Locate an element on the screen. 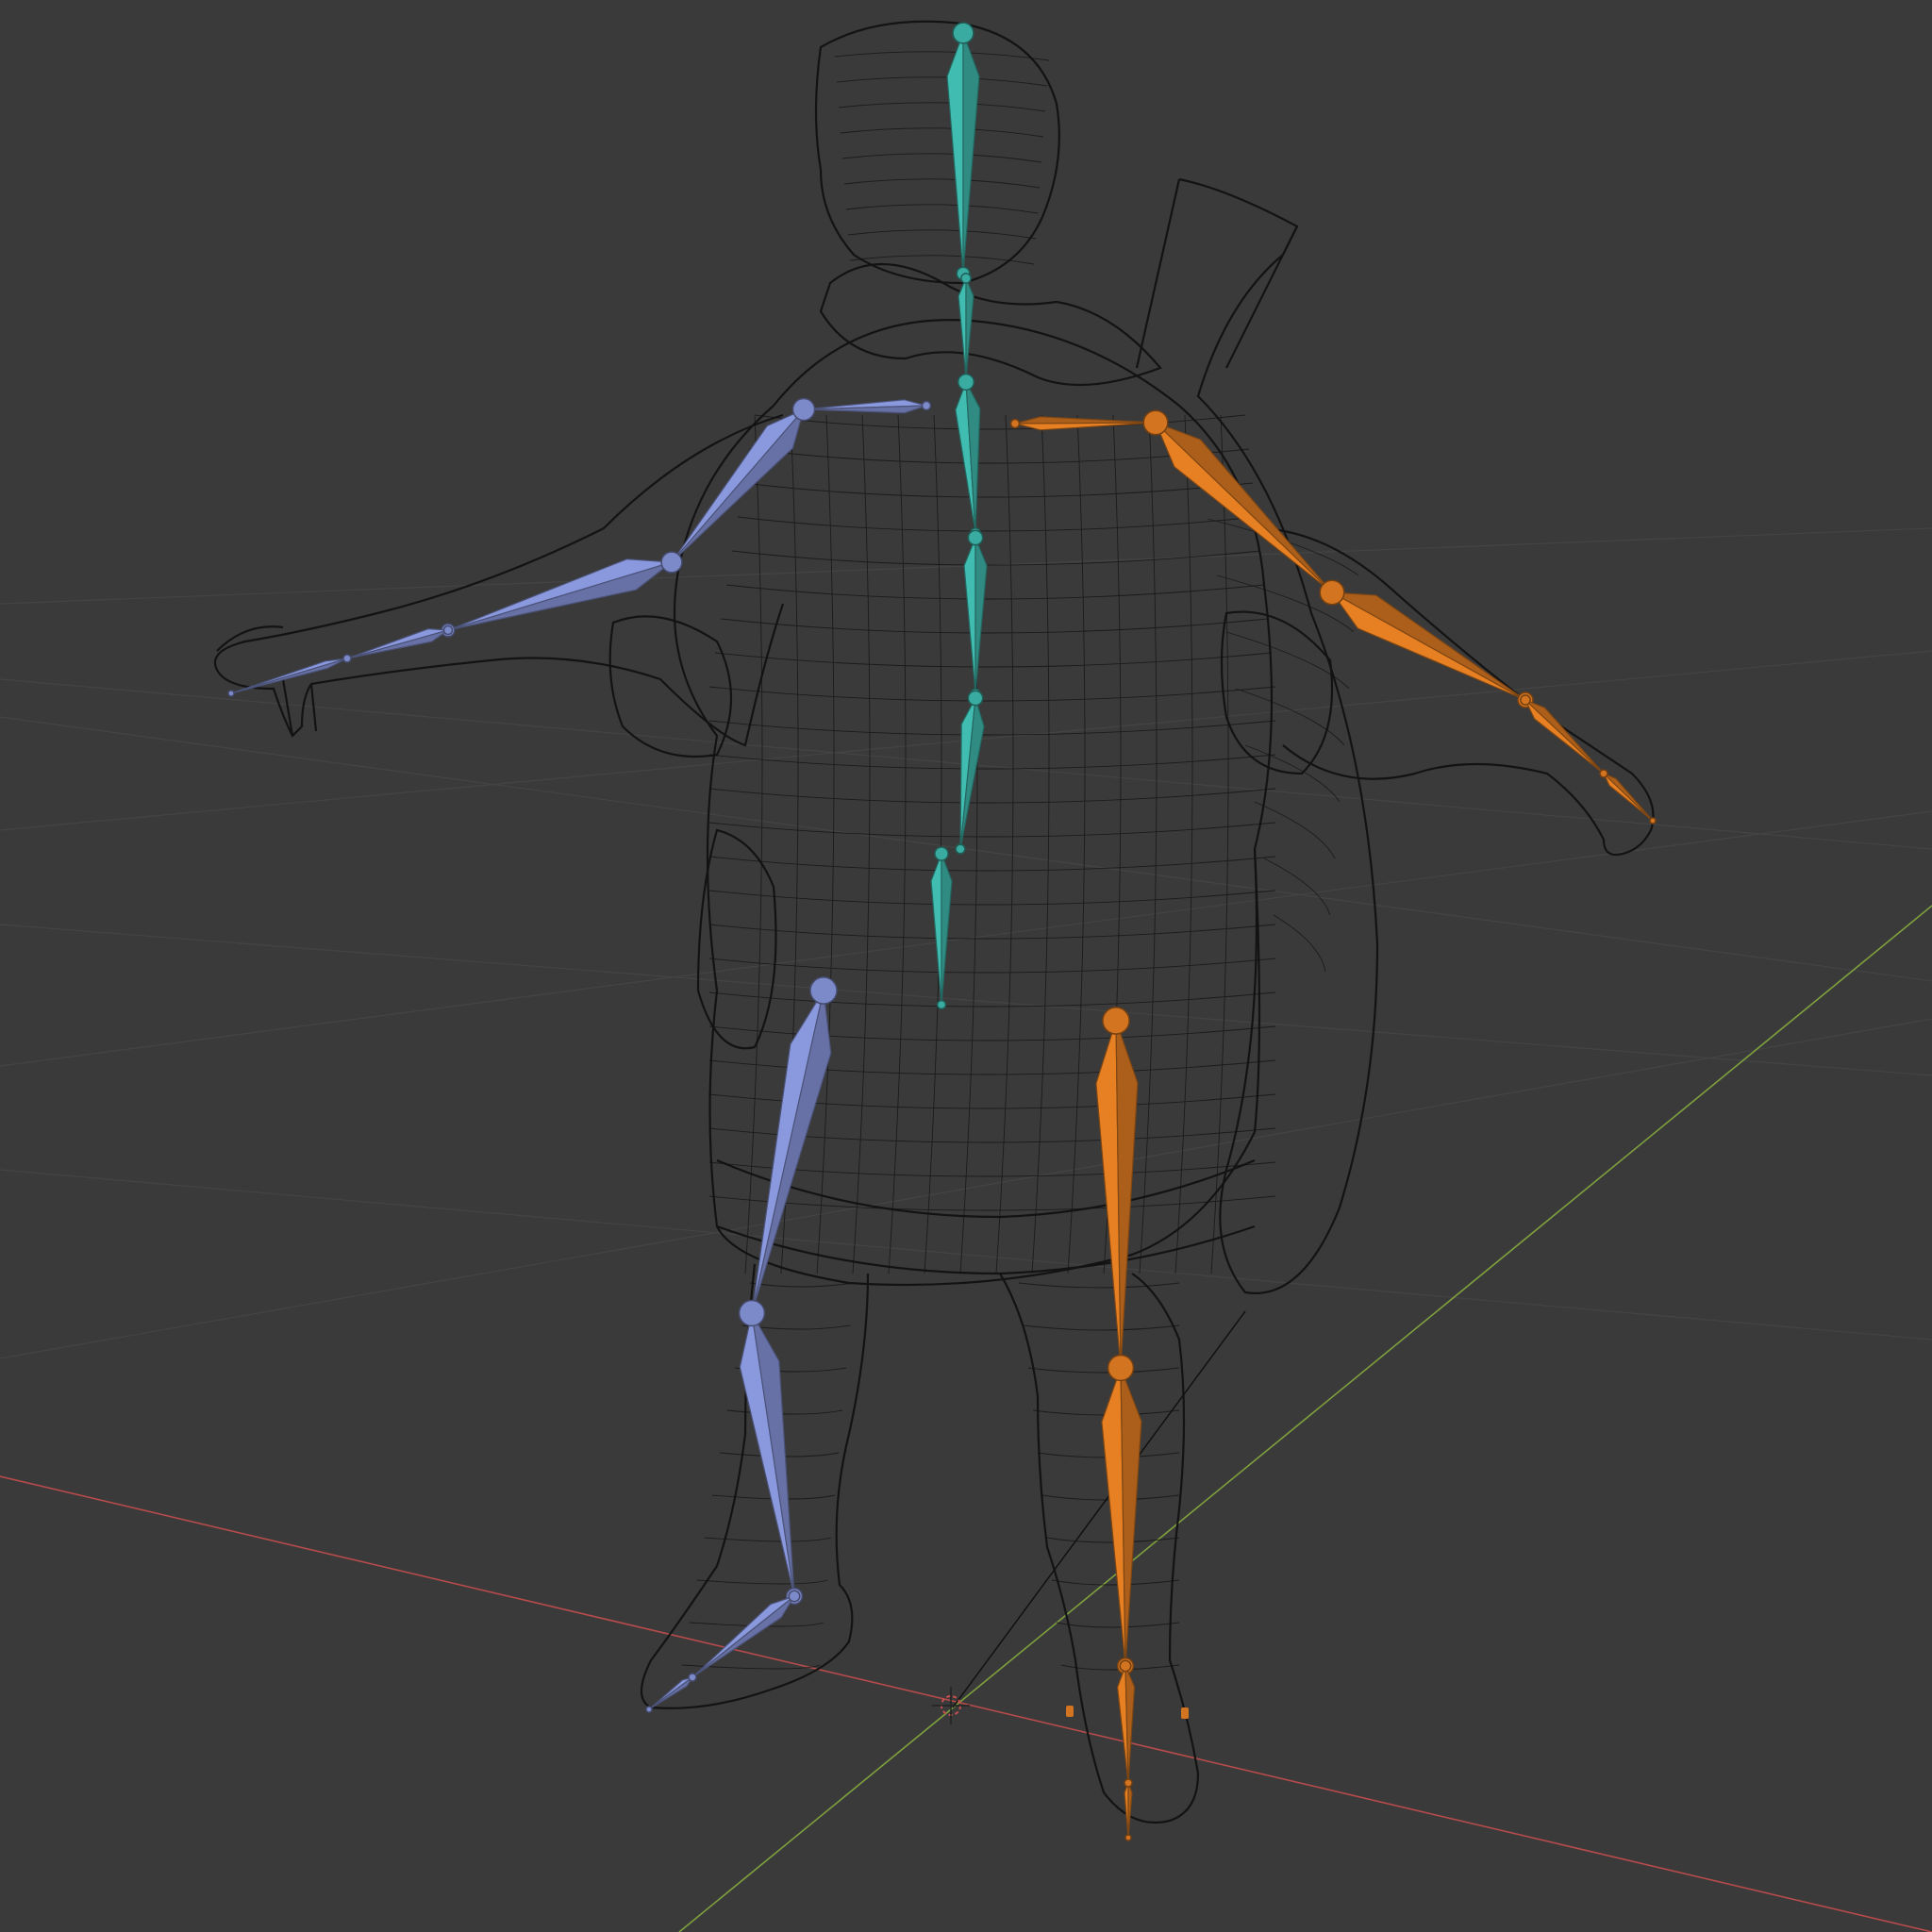 This screenshot has width=1932, height=1932. bone-shin-right is located at coordinates (1121, 1515).